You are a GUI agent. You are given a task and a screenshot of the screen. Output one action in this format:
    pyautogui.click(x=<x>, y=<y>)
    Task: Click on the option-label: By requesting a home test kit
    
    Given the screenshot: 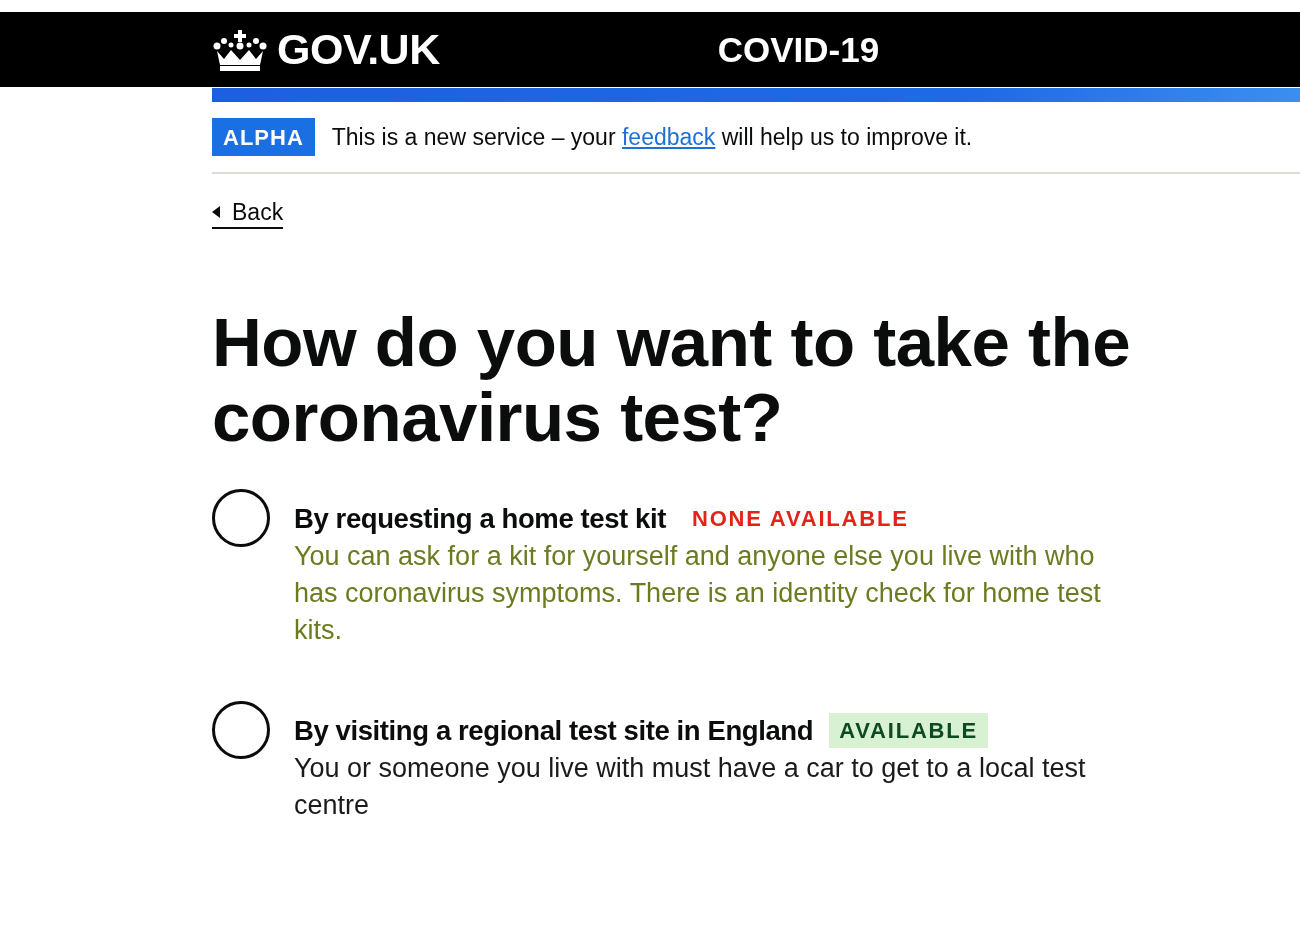 What is the action you would take?
    pyautogui.click(x=480, y=518)
    